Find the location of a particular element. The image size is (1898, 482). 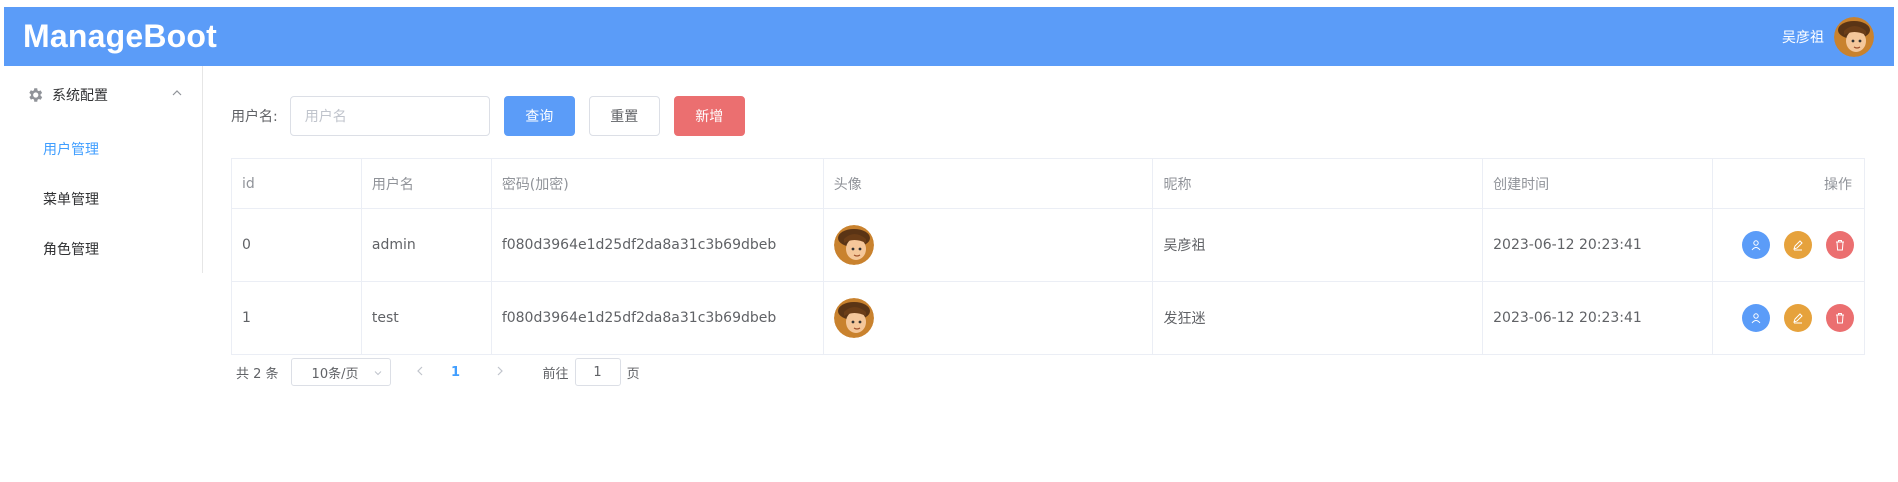

column-header-nickname: 昵称 is located at coordinates (1318, 183).